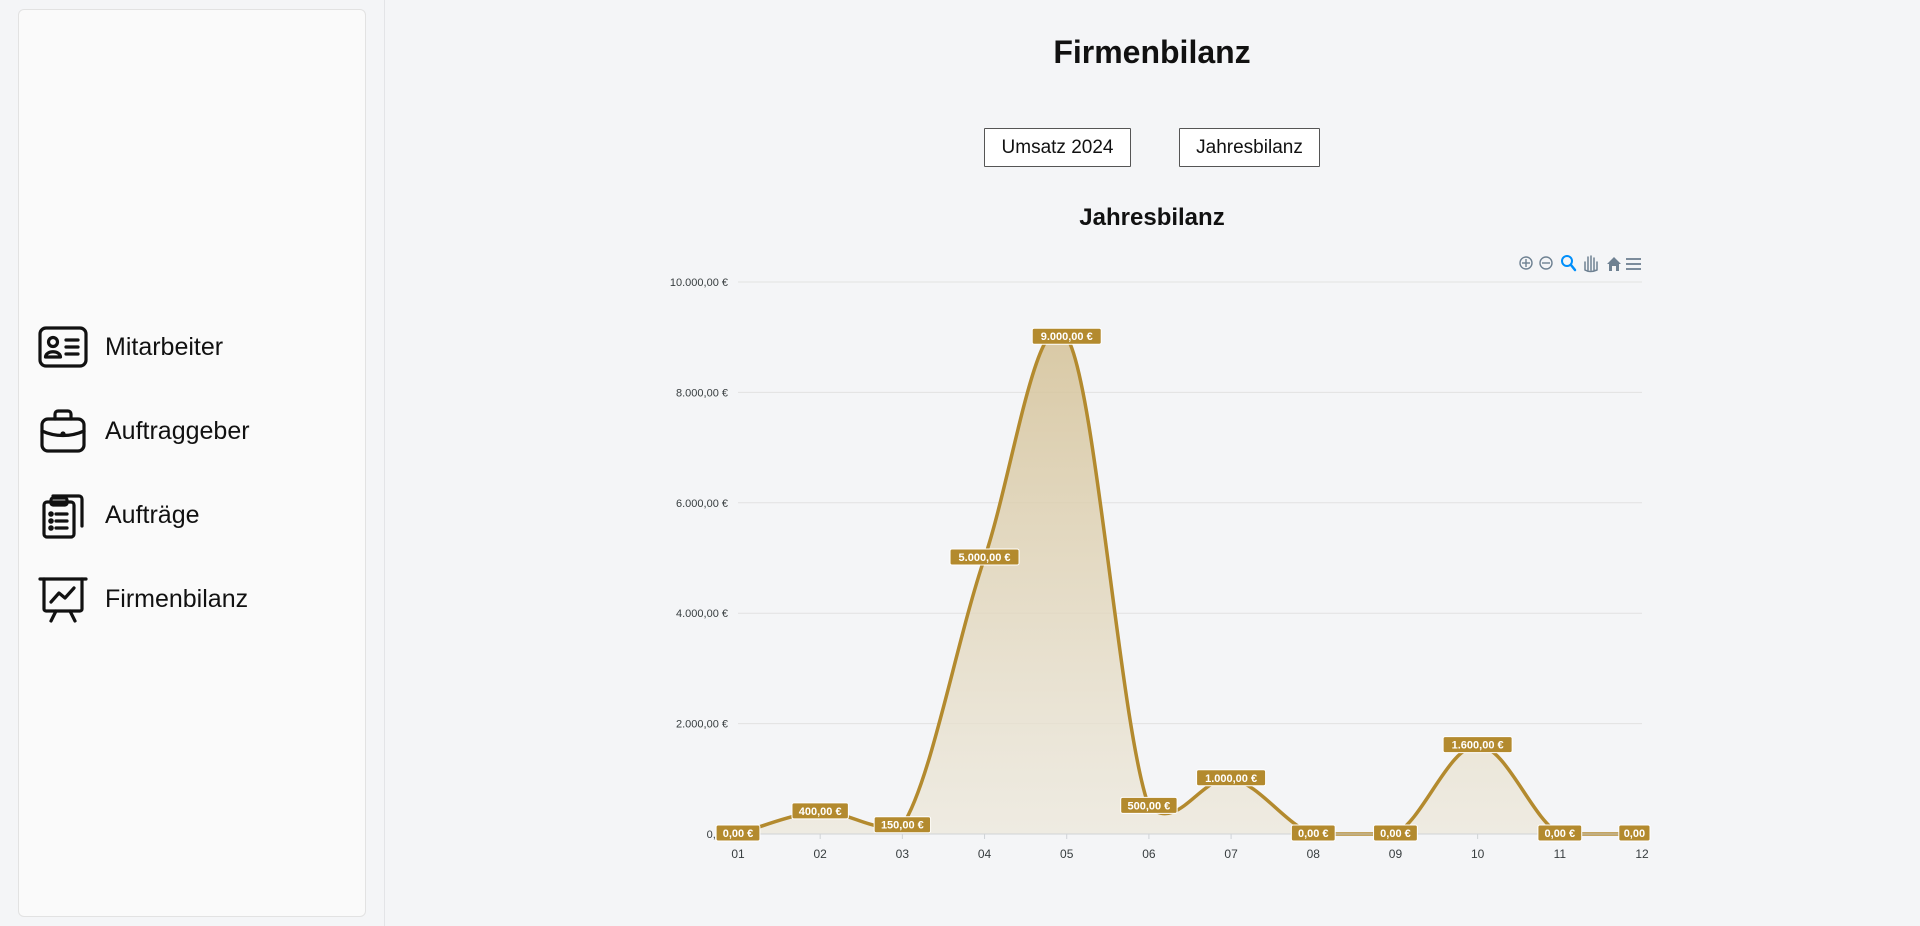  I want to click on x-tick-label: 01, so click(738, 854).